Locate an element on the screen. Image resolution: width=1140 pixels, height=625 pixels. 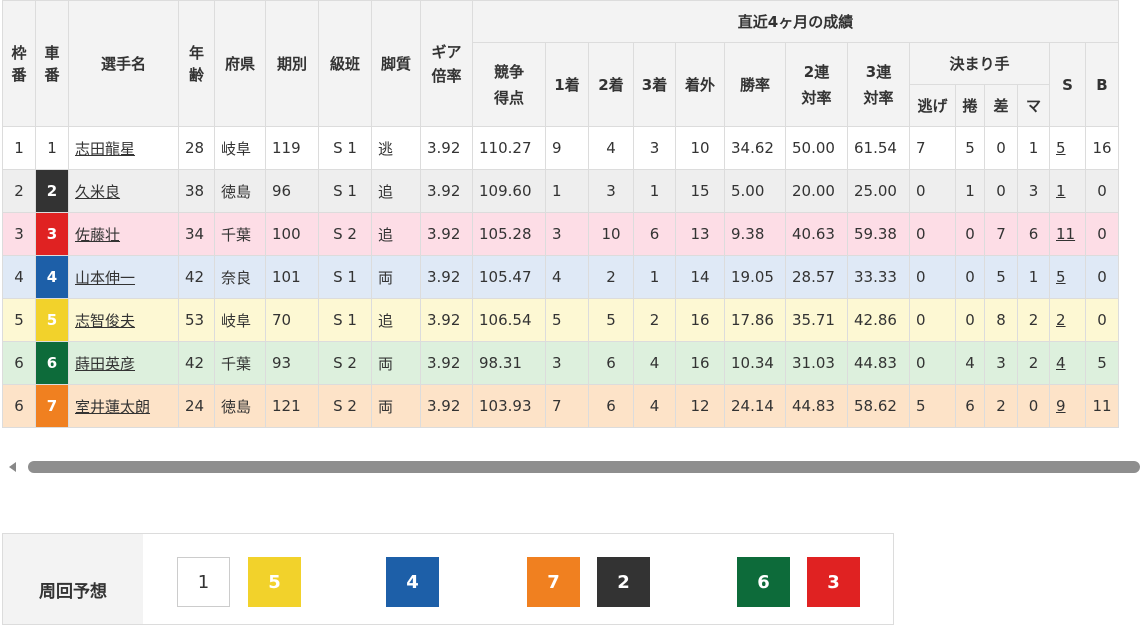
prediction-box-number: 4 is located at coordinates (412, 582).